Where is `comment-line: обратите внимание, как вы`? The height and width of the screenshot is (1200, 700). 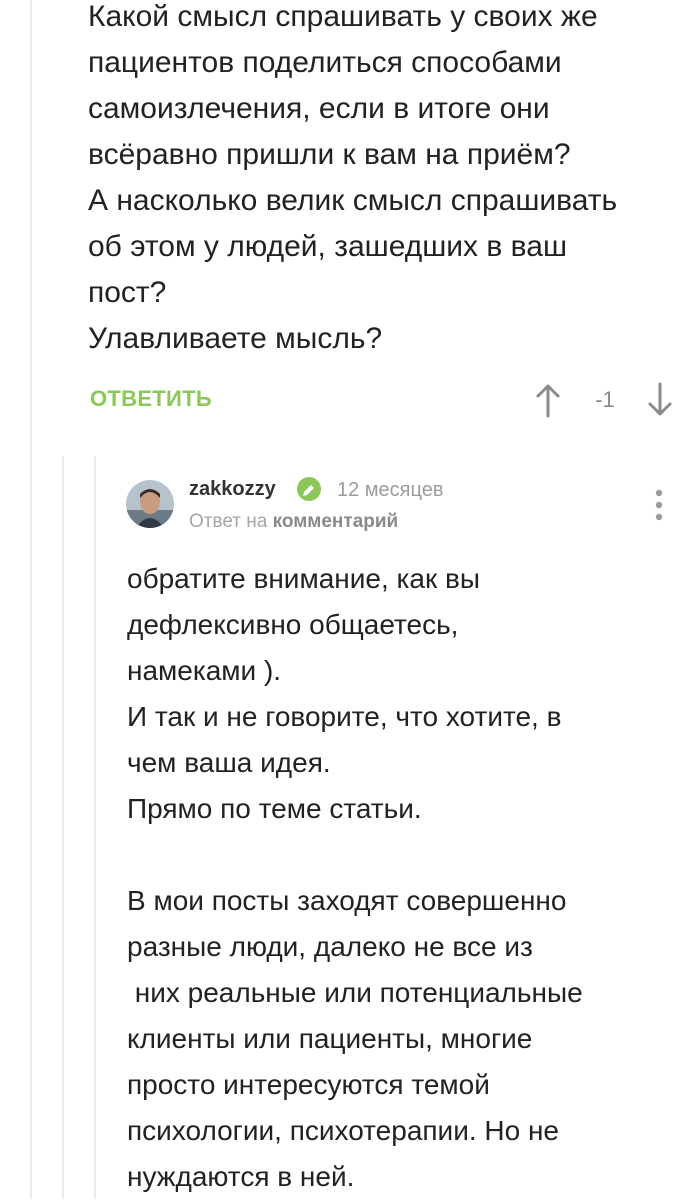 comment-line: обратите внимание, как вы is located at coordinates (303, 578).